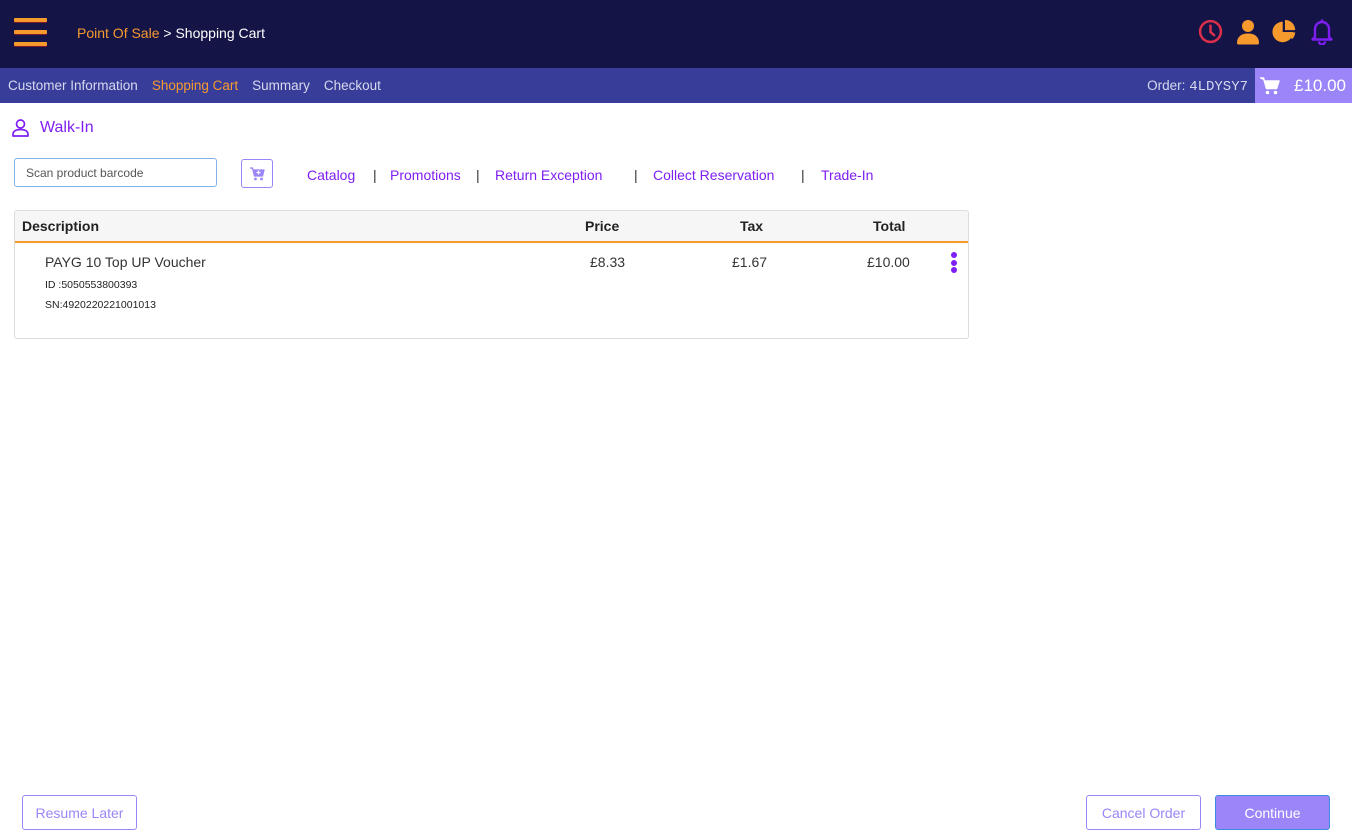 The width and height of the screenshot is (1352, 837). What do you see at coordinates (847, 175) in the screenshot?
I see `trade-in-link: Trade-In` at bounding box center [847, 175].